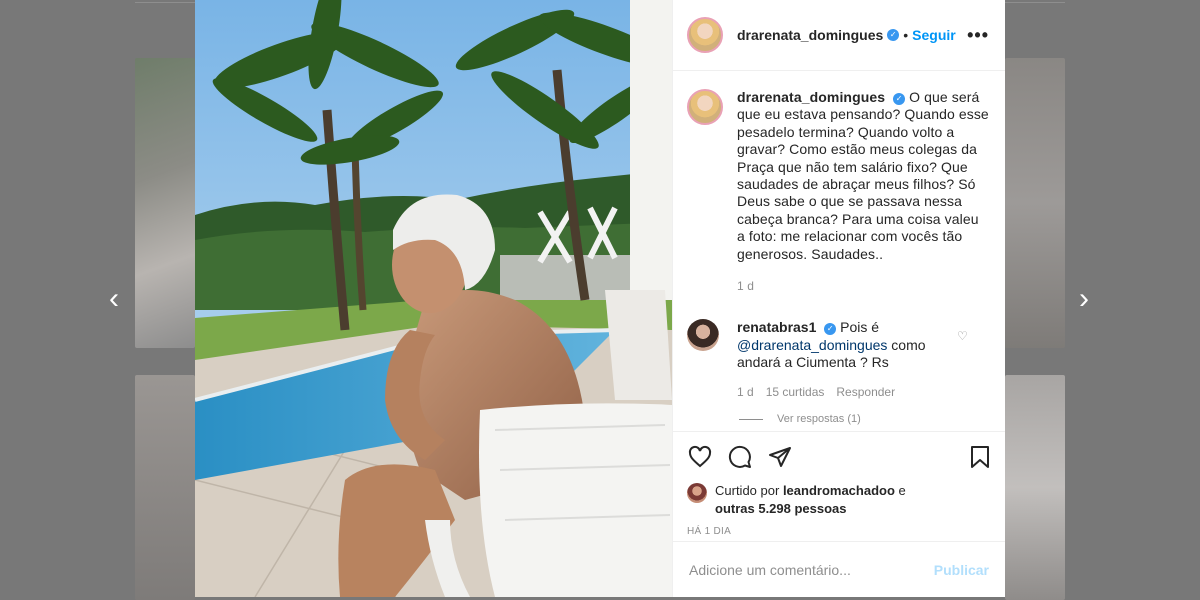 Image resolution: width=1200 pixels, height=600 pixels. I want to click on publish-button: Publicar, so click(961, 570).